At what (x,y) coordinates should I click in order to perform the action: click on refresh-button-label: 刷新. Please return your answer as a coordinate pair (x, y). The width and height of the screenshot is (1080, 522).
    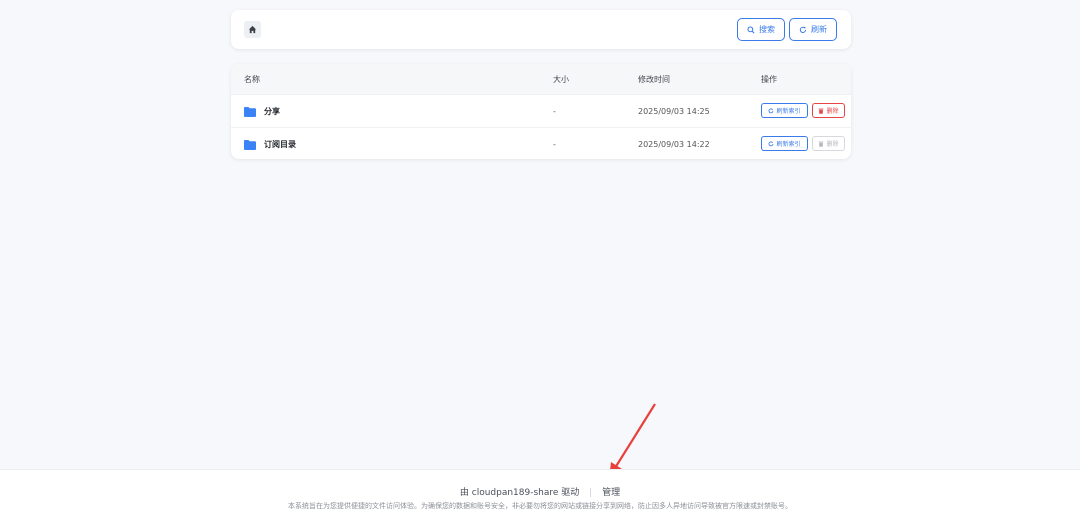
    Looking at the image, I should click on (819, 29).